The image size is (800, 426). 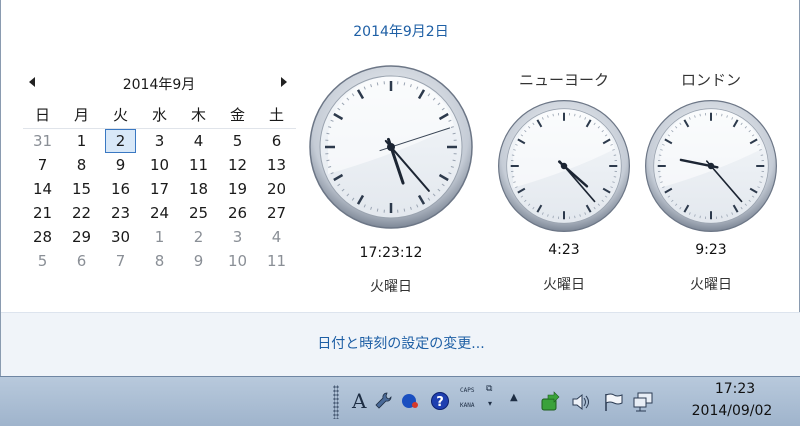 What do you see at coordinates (564, 285) in the screenshot?
I see `newyork-clock-day: 火曜日` at bounding box center [564, 285].